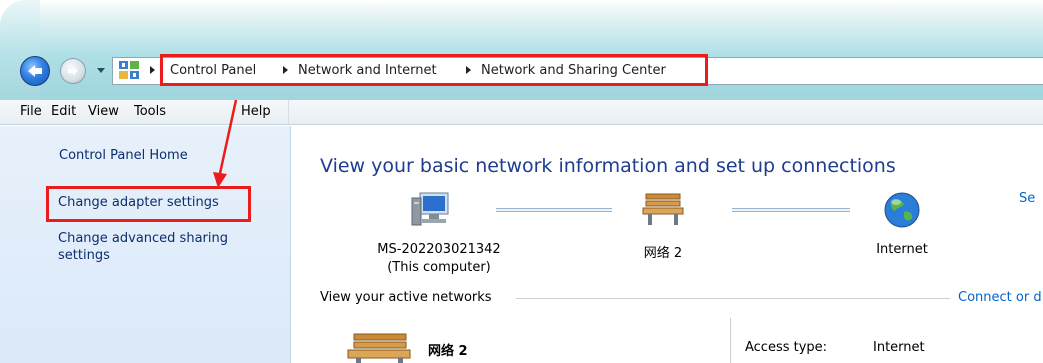 The height and width of the screenshot is (363, 1043). I want to click on forward-arrow-icon, so click(73, 71).